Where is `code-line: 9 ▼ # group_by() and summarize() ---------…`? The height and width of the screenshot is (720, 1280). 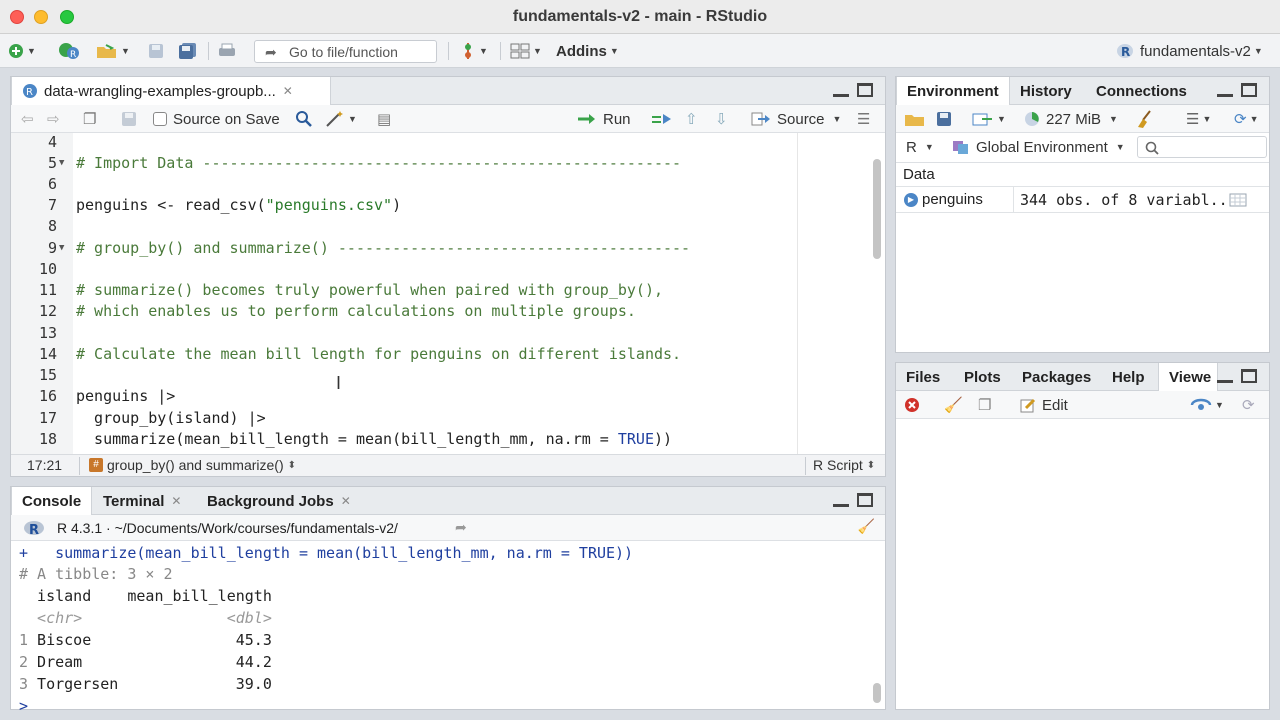
code-line: 9 ▼ # group_by() and summarize() ---------… is located at coordinates (441, 248).